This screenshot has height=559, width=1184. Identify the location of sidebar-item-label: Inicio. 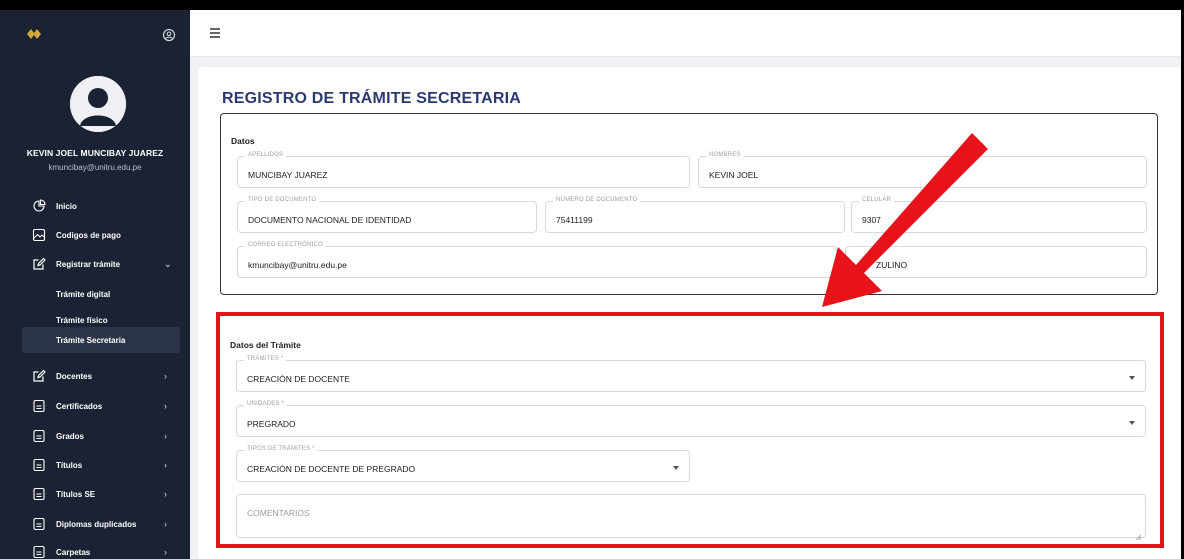
(66, 206).